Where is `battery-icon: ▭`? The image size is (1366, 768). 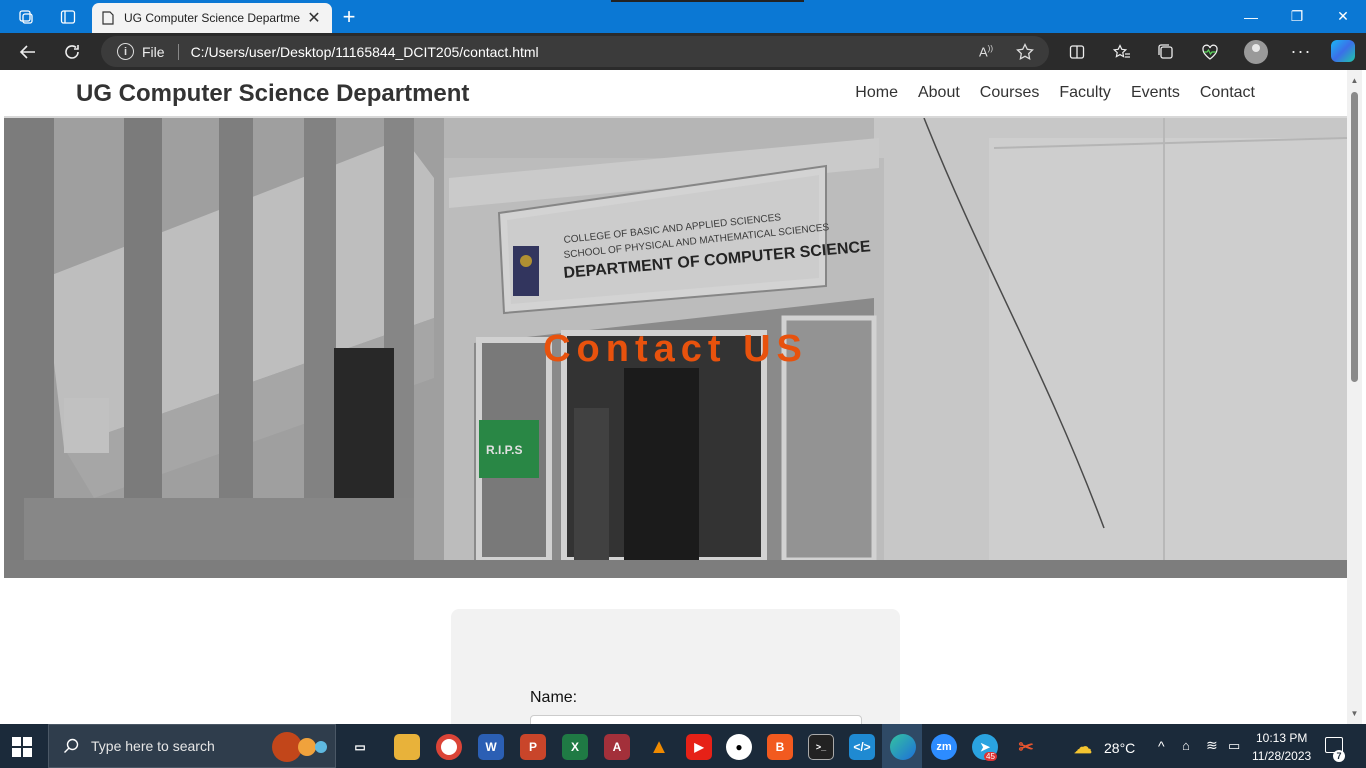 battery-icon: ▭ is located at coordinates (1234, 746).